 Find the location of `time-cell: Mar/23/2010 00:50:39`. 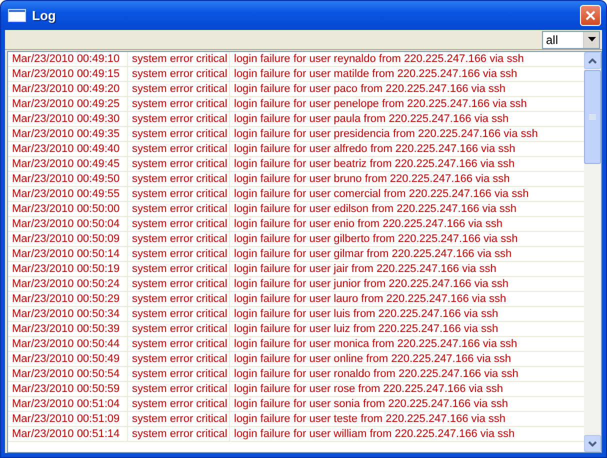

time-cell: Mar/23/2010 00:50:39 is located at coordinates (68, 329).